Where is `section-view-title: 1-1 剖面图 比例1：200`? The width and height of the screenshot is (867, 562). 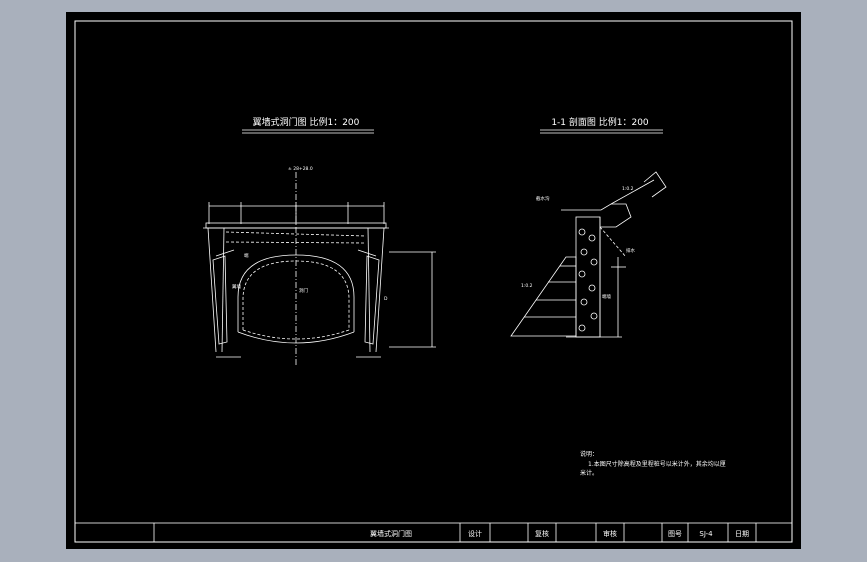
section-view-title: 1-1 剖面图 比例1：200 is located at coordinates (600, 122).